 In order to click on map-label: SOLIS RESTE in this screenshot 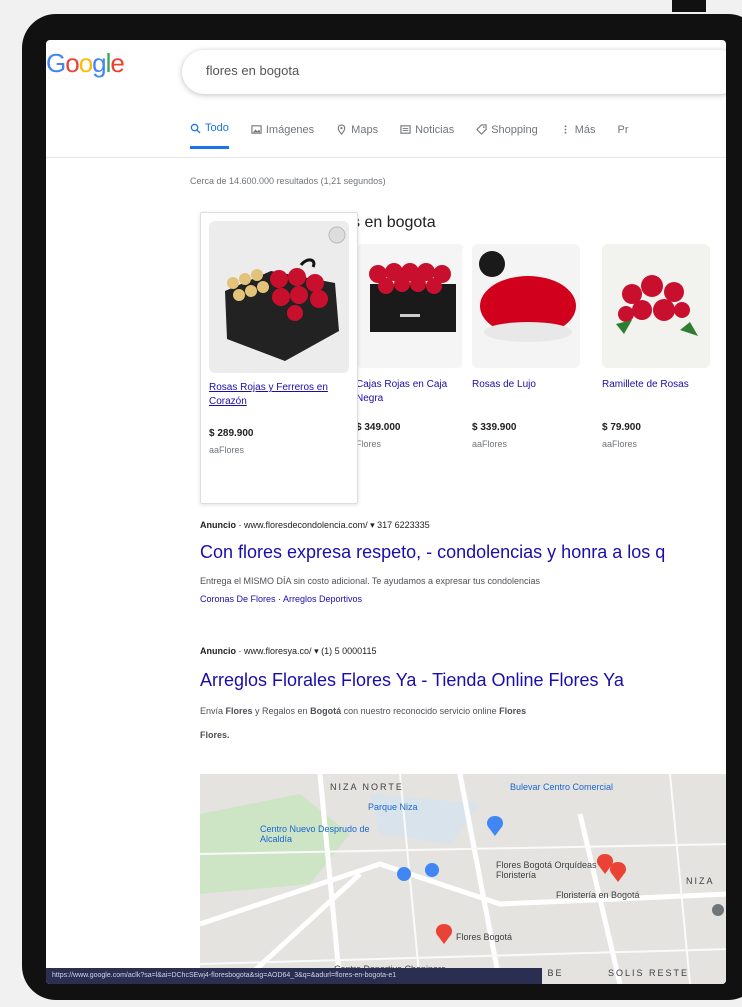, I will do `click(649, 973)`.